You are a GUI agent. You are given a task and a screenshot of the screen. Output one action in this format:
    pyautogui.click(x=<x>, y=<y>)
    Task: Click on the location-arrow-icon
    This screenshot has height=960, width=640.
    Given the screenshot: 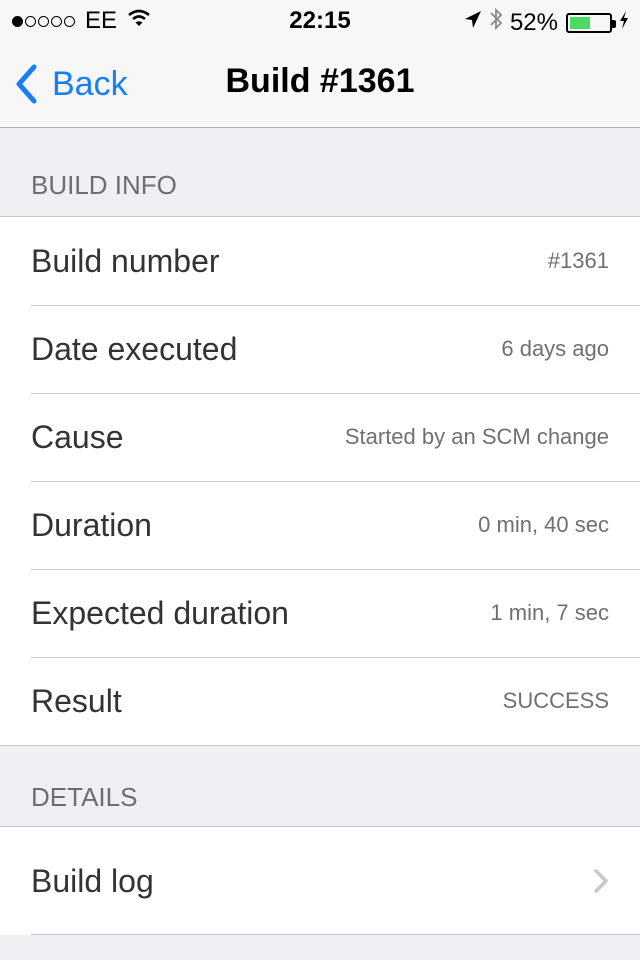 What is the action you would take?
    pyautogui.click(x=473, y=23)
    